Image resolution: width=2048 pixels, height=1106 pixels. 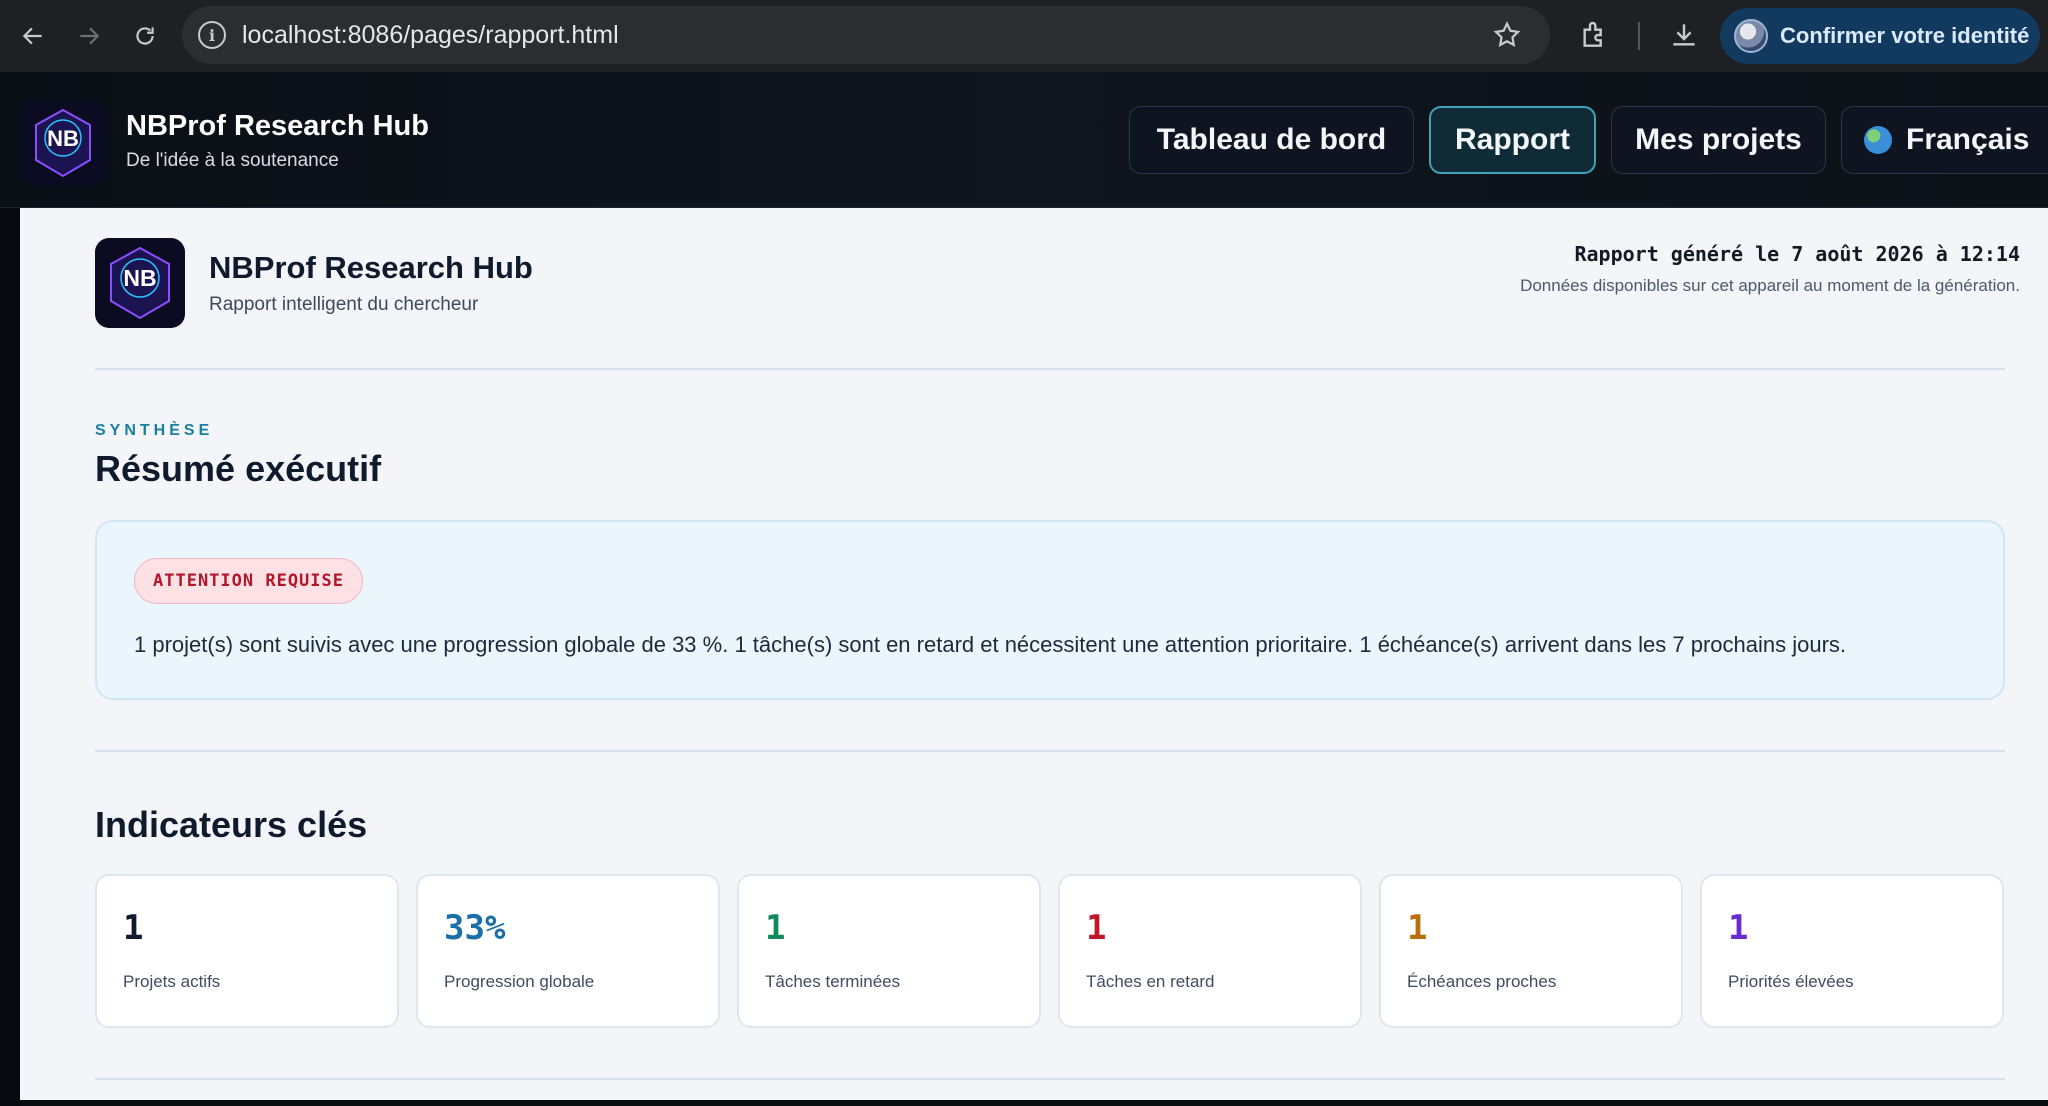 I want to click on profile-avatar, so click(x=1751, y=36).